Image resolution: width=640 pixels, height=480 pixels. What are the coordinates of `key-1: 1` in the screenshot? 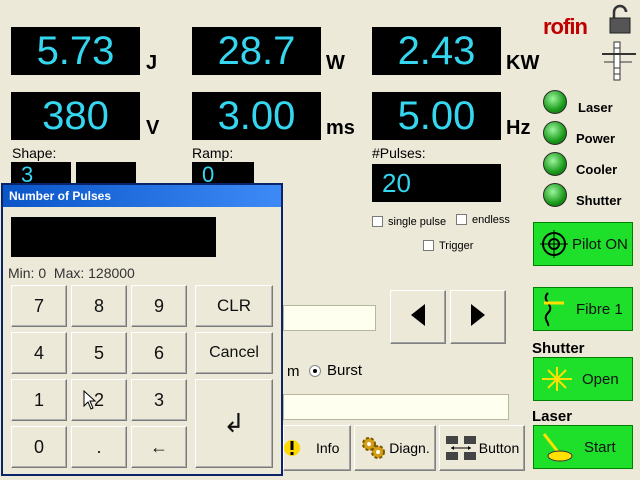 It's located at (39, 400).